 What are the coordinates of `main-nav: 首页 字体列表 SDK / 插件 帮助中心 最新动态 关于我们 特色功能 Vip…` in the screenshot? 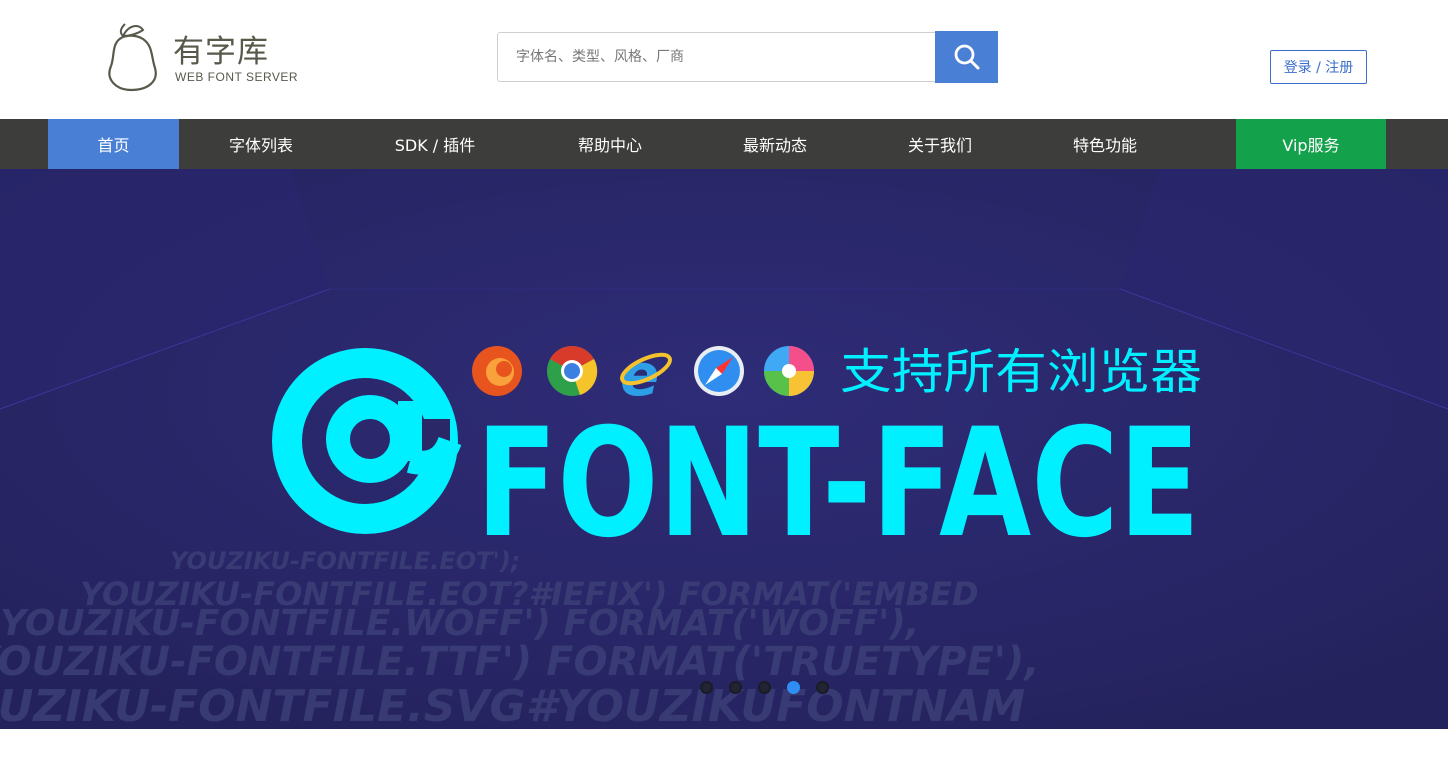 It's located at (724, 144).